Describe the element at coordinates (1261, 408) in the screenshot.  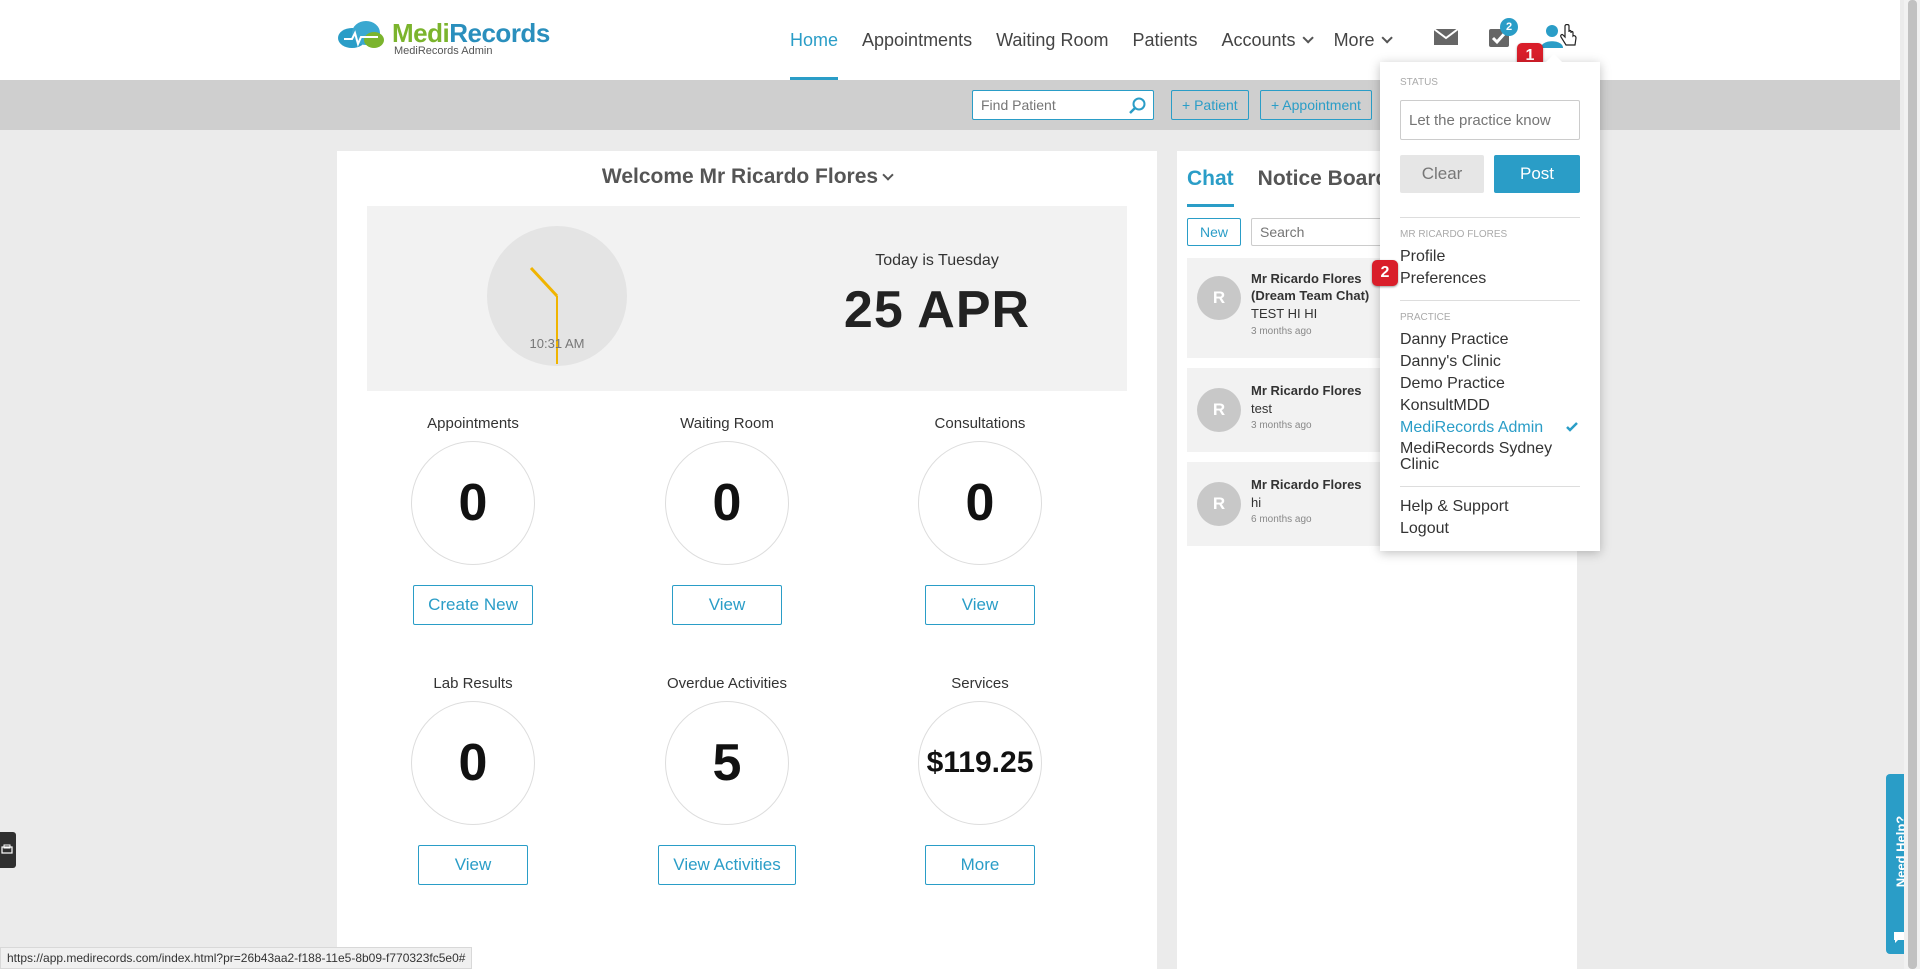
I see `chat-message: test` at that location.